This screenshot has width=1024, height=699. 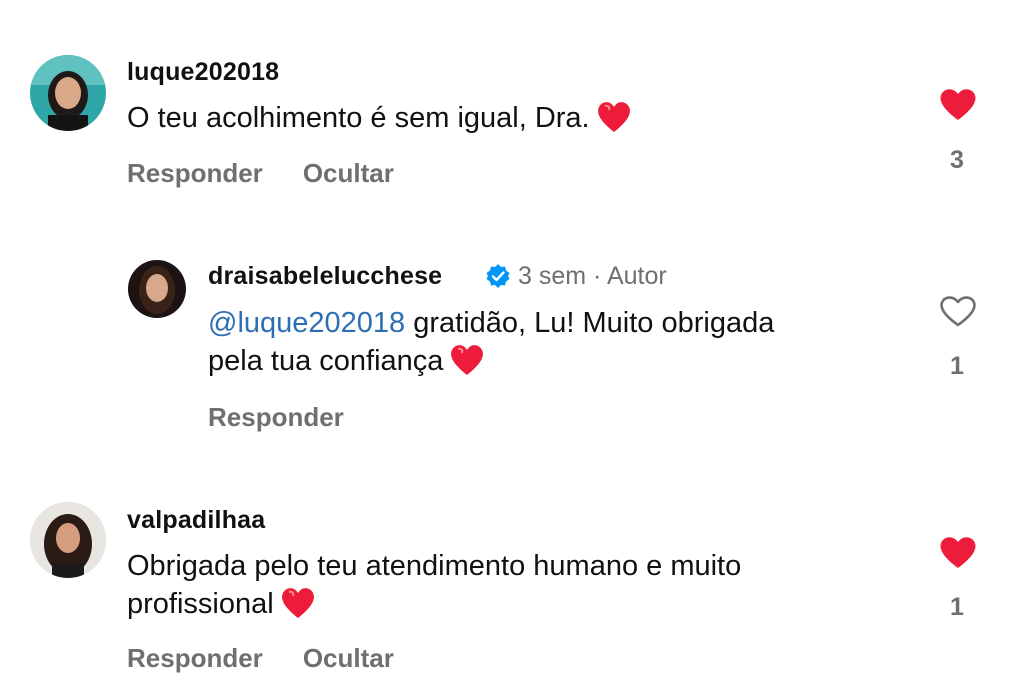 I want to click on mention-link: @luque202018, so click(x=306, y=323).